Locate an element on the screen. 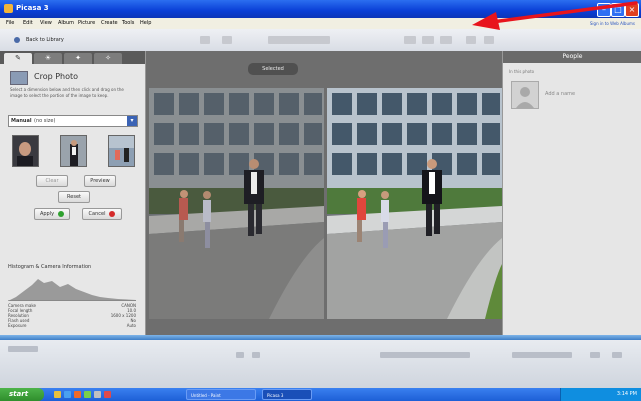  info-row: Exposure Auto is located at coordinates (72, 325).